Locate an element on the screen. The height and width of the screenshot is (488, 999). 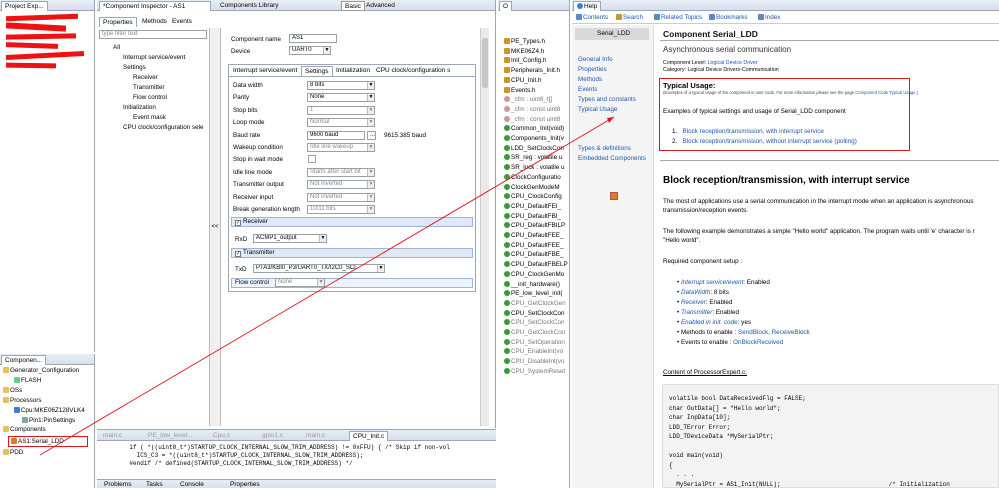
tree-cpu-clock: CPU clock/configuration sele is located at coordinates (163, 127).